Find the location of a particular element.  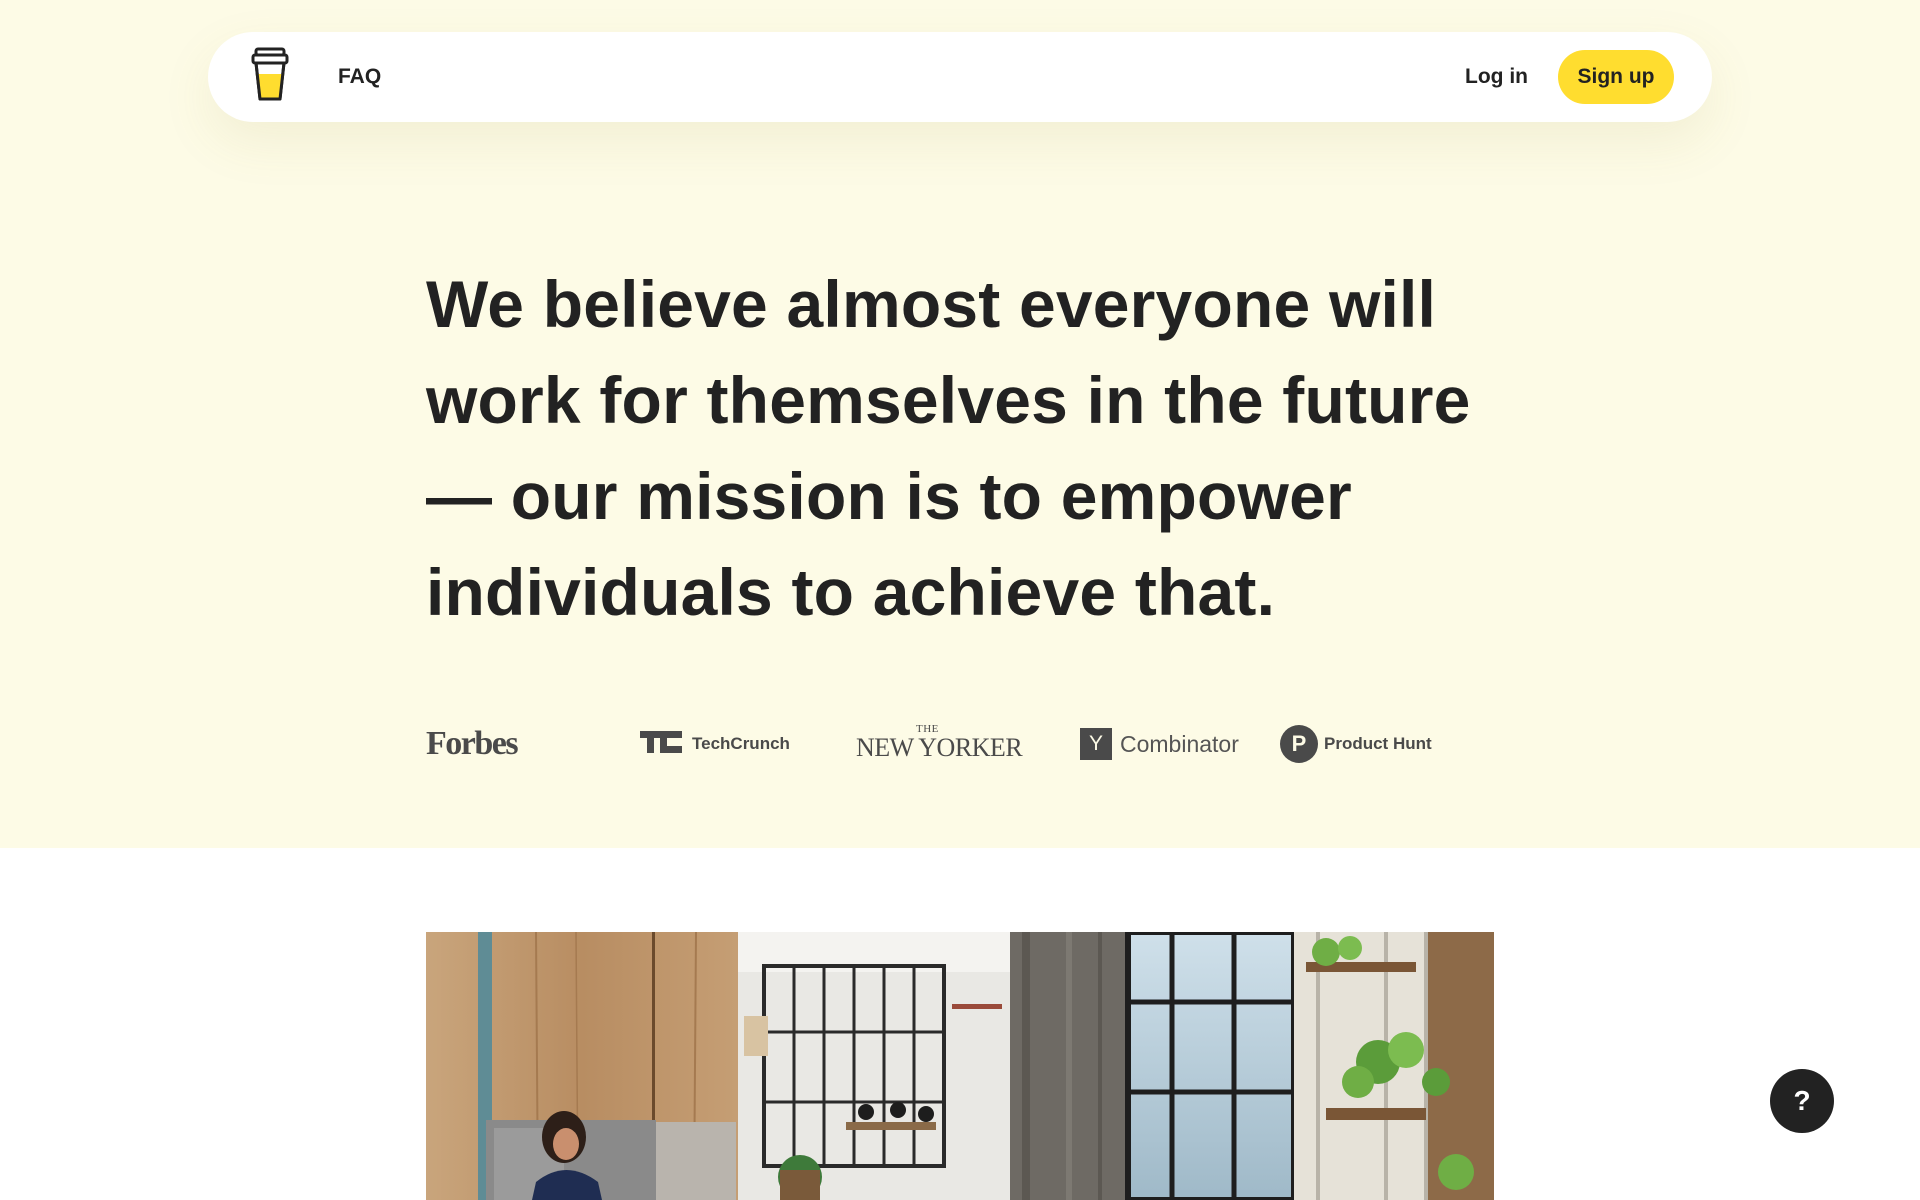

signup-button: Sign up is located at coordinates (1616, 77).